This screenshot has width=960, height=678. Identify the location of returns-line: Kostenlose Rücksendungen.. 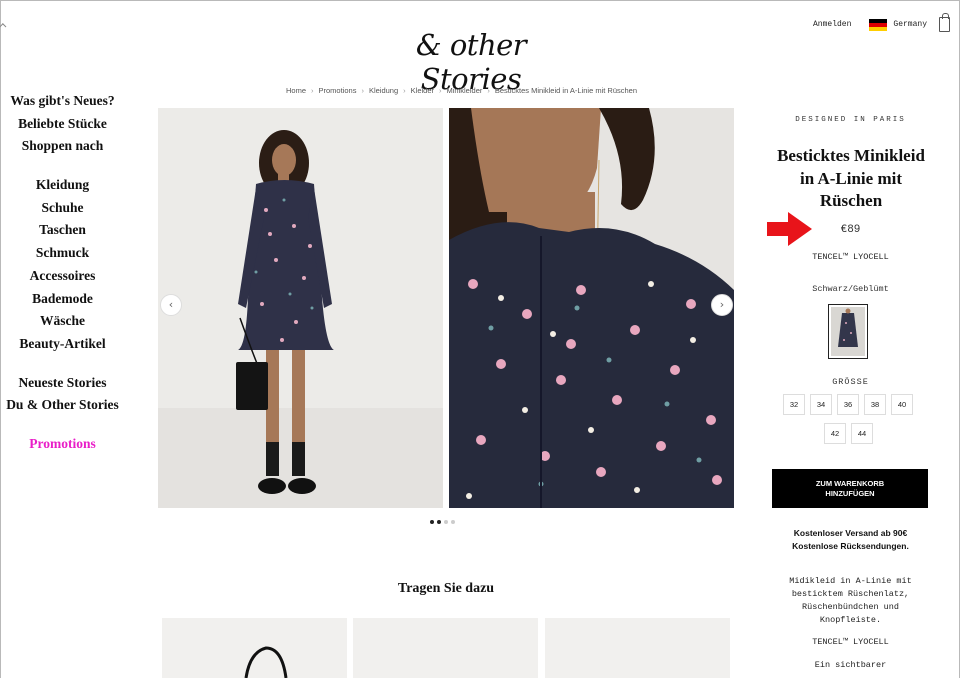
(850, 546).